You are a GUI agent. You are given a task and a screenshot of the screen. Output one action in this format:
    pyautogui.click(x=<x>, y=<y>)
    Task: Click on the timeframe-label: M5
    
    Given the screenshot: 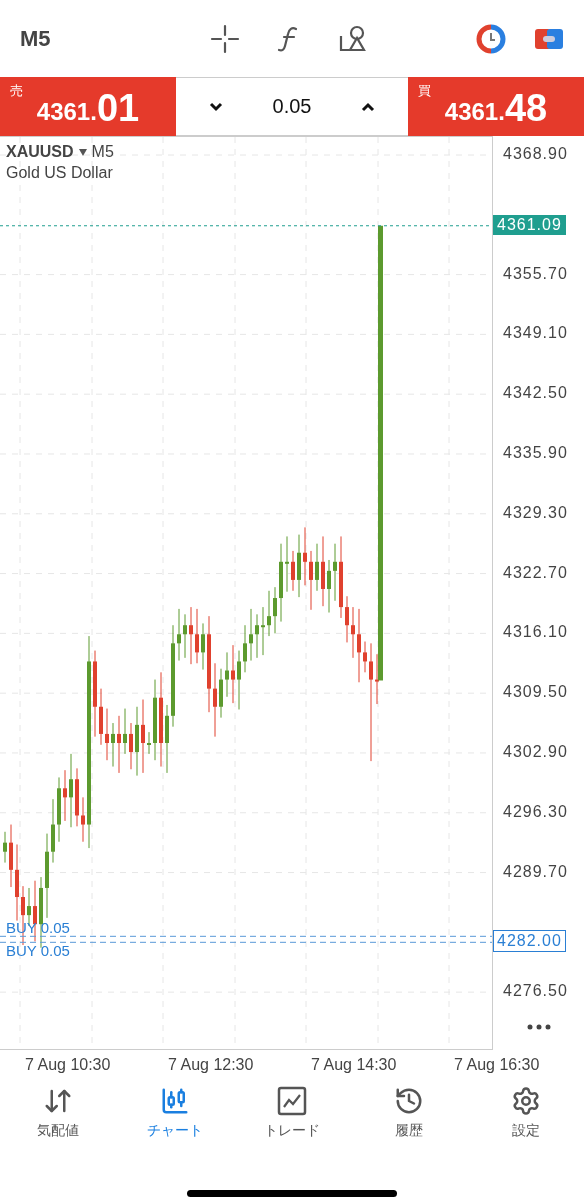 What is the action you would take?
    pyautogui.click(x=95, y=38)
    